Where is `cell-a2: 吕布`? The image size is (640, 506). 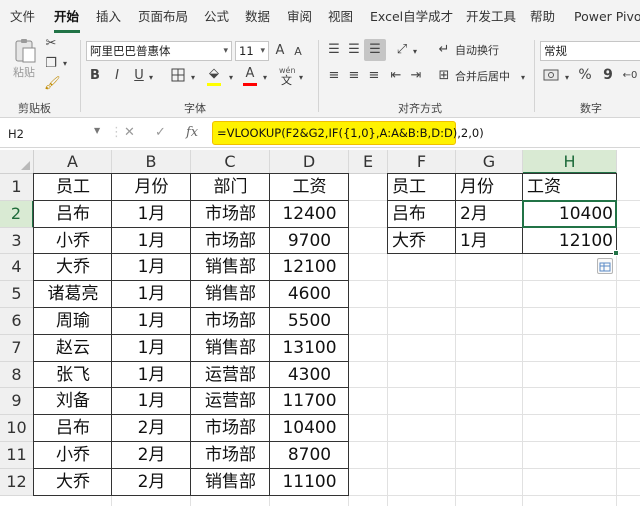 cell-a2: 吕布 is located at coordinates (73, 214).